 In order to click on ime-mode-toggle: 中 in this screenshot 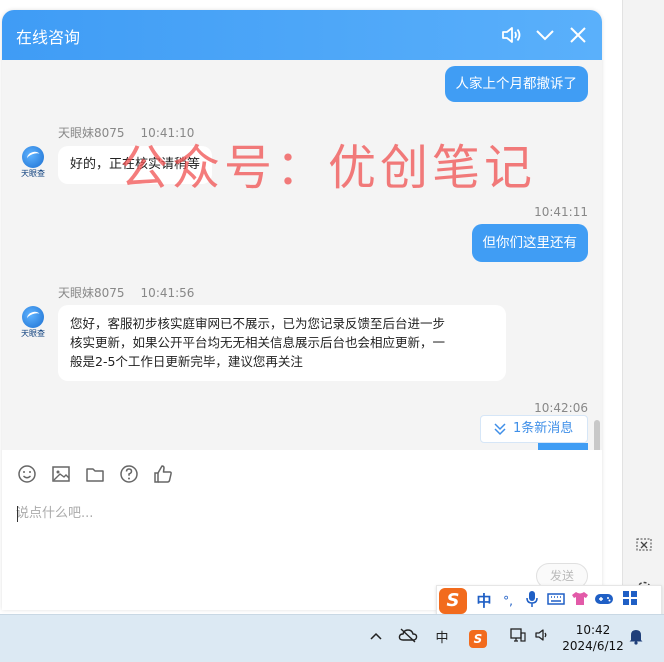, I will do `click(484, 601)`.